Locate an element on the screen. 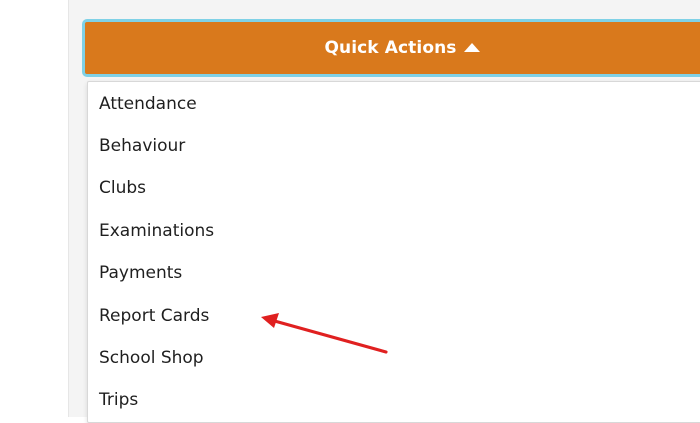 This screenshot has height=423, width=700. menu-item-behaviour: Behaviour is located at coordinates (142, 147).